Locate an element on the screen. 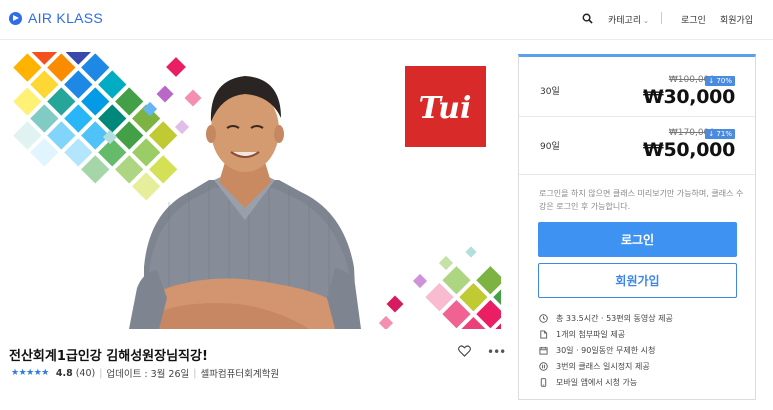  top-navigation-bar: AIR KLASS 카테고리 ⌄ 로그인 회원가입 is located at coordinates (386, 20).